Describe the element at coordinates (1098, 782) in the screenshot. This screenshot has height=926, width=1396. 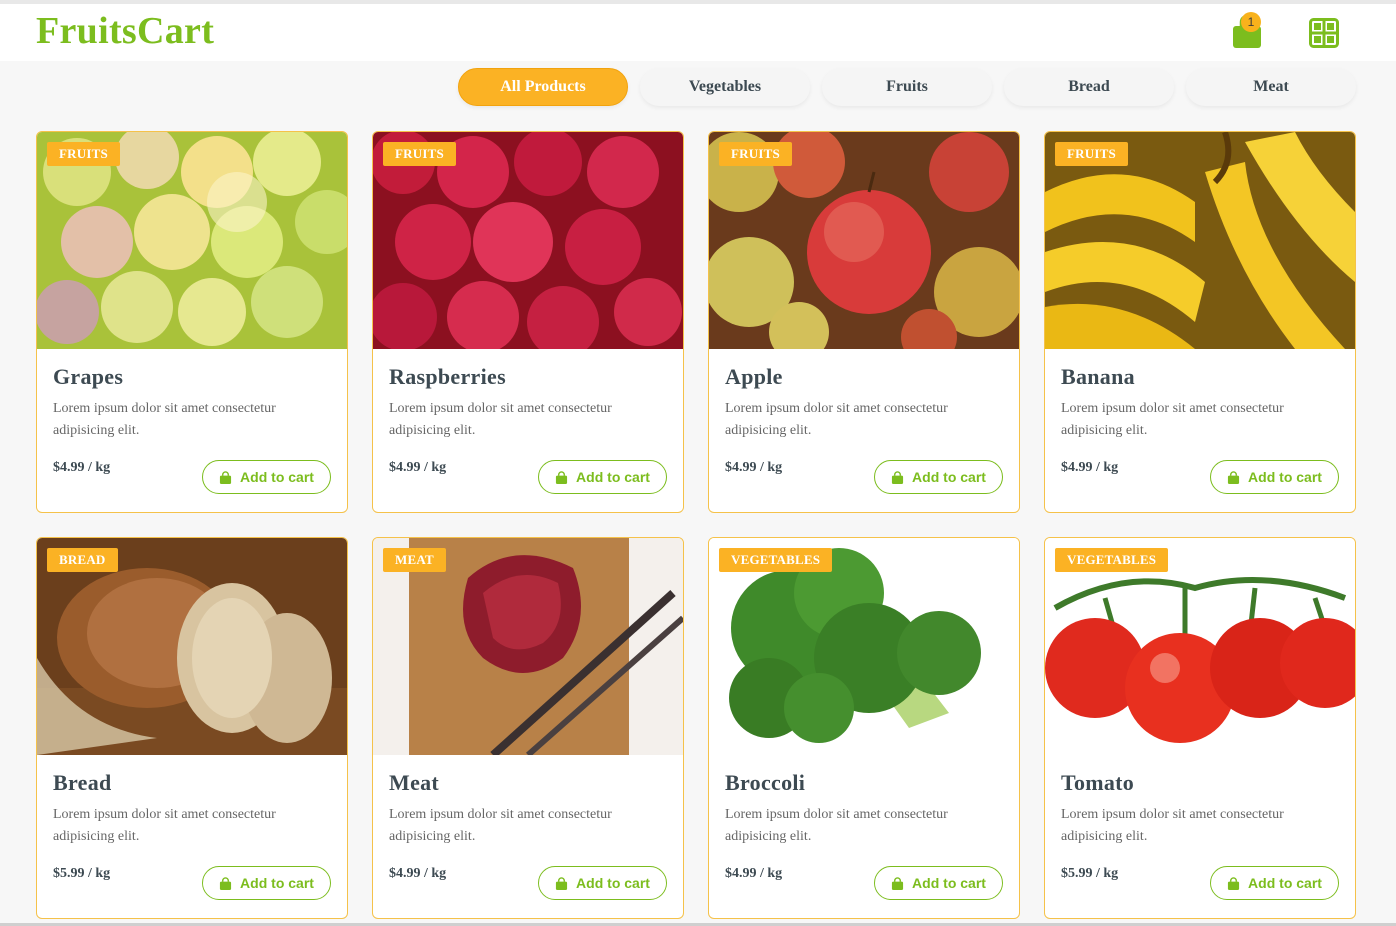
I see `product-title: Tomato` at that location.